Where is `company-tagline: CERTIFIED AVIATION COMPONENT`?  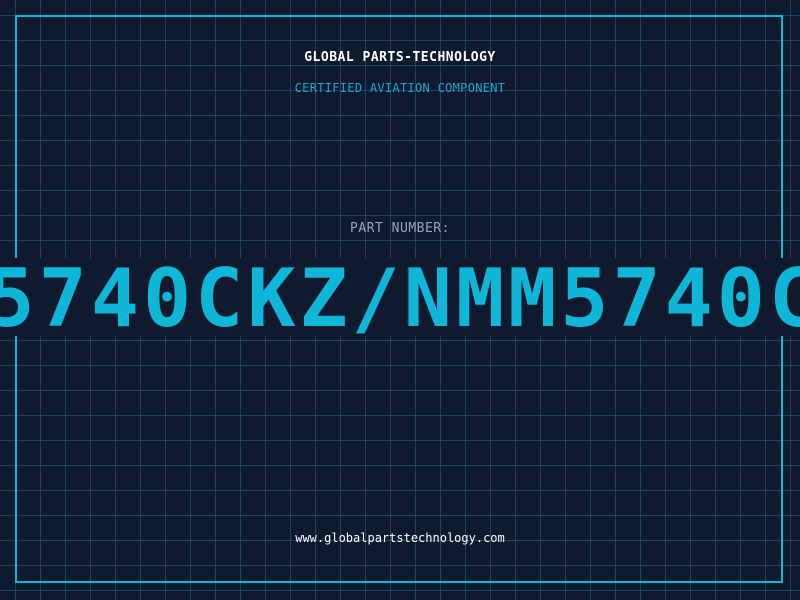 company-tagline: CERTIFIED AVIATION COMPONENT is located at coordinates (400, 88).